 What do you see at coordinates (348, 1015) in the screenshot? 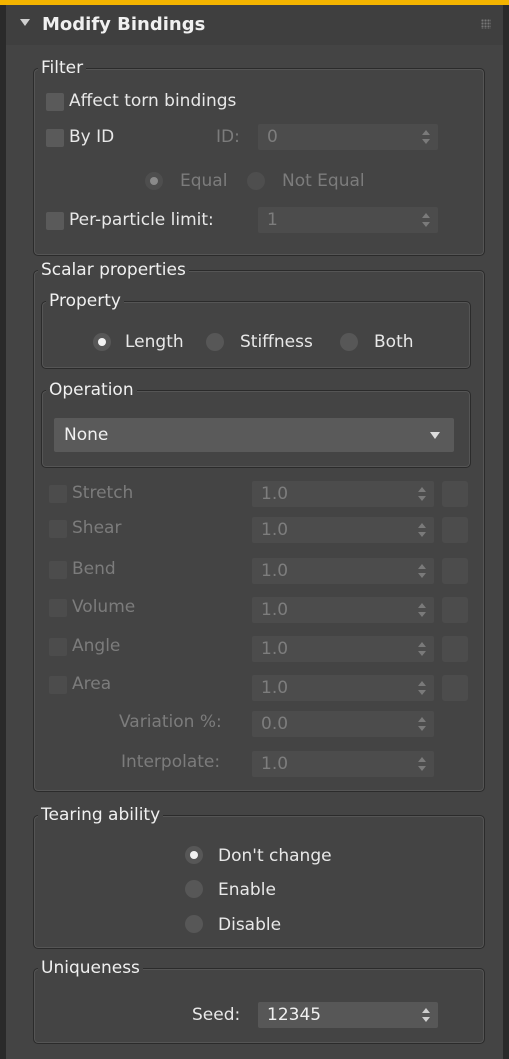
I see `seed-spinner: 12345` at bounding box center [348, 1015].